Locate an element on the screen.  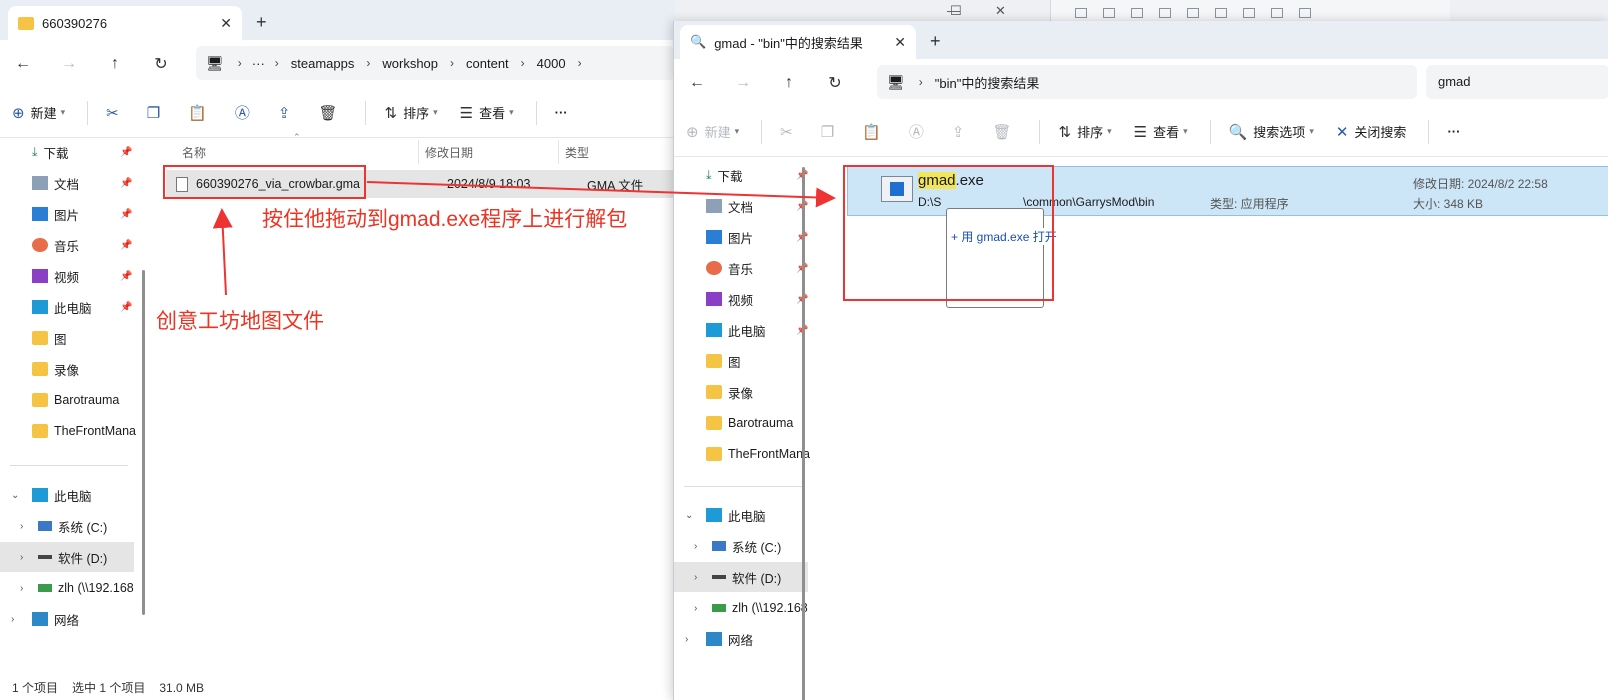
breadcrumb-item: content is located at coordinates (487, 63).